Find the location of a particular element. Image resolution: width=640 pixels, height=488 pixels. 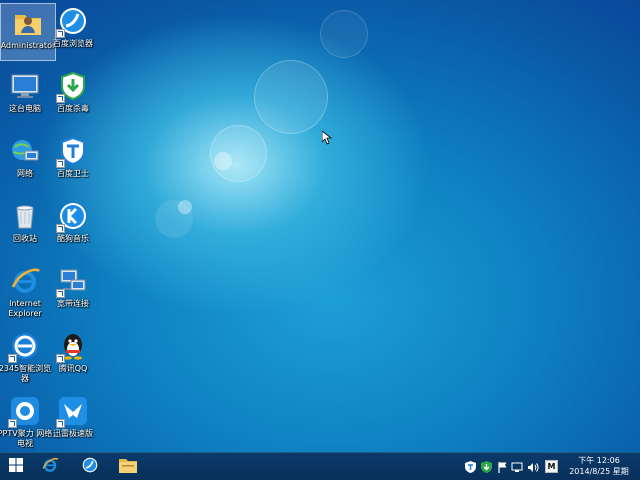

ime-label: M is located at coordinates (551, 466).